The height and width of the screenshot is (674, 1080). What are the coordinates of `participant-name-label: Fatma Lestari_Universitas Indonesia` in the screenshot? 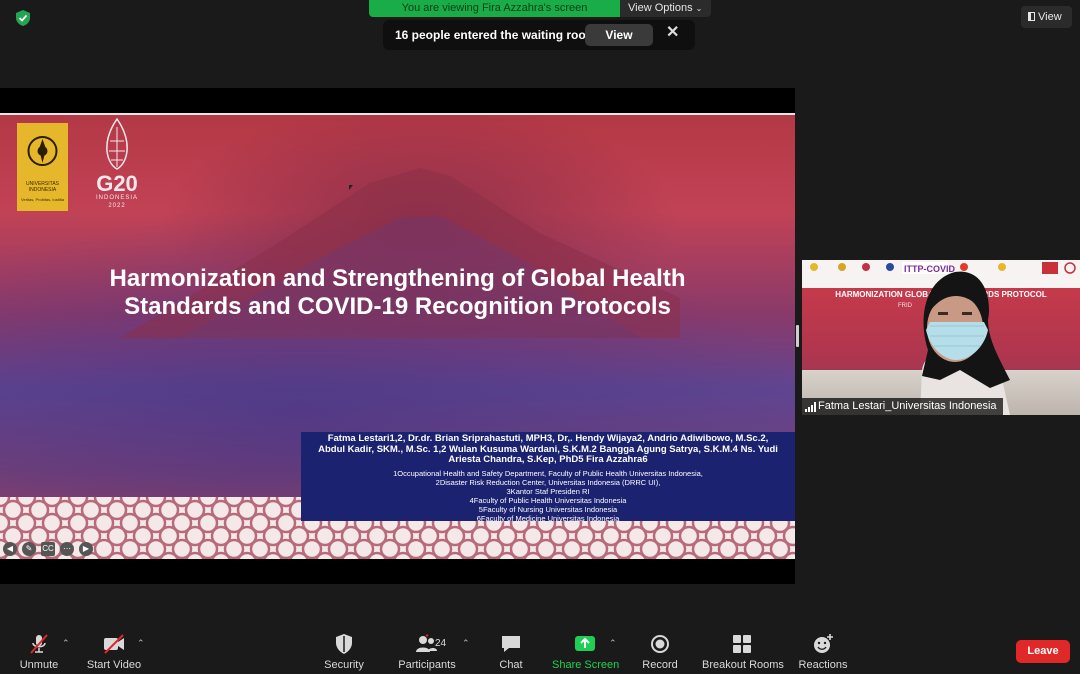 It's located at (902, 406).